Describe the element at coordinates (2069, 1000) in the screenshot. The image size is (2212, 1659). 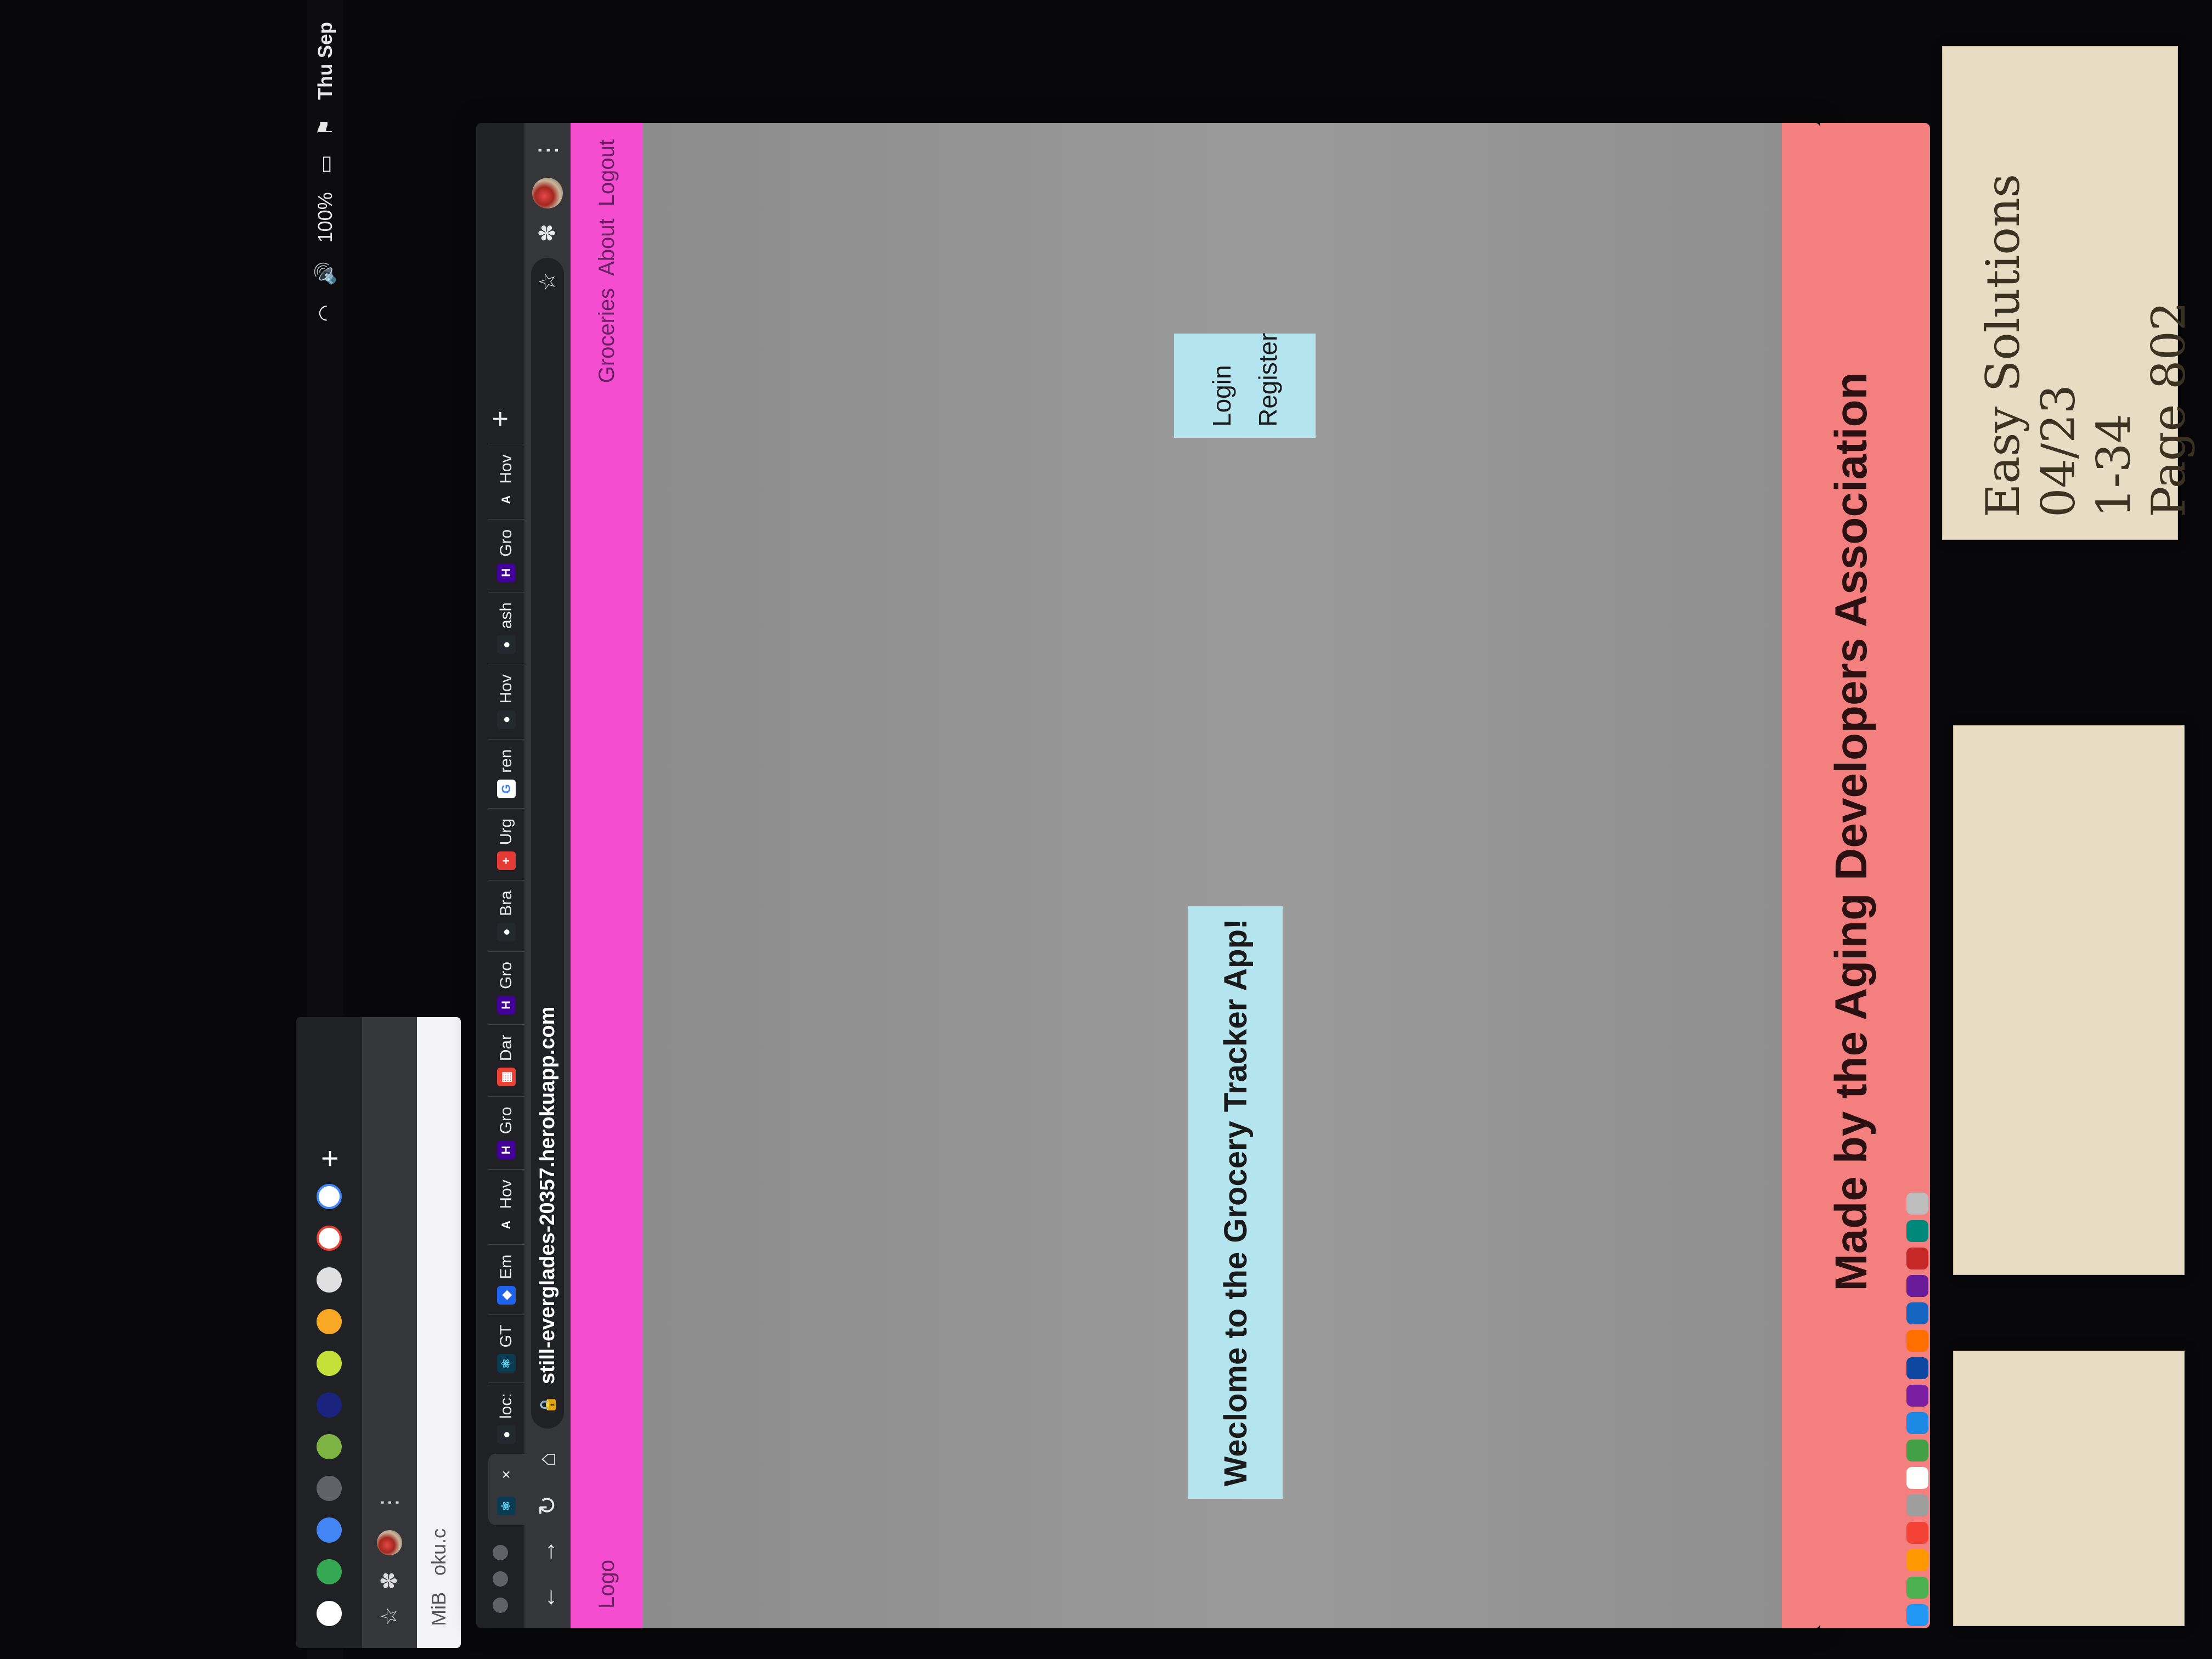
I see `sticky-note-drawing` at that location.